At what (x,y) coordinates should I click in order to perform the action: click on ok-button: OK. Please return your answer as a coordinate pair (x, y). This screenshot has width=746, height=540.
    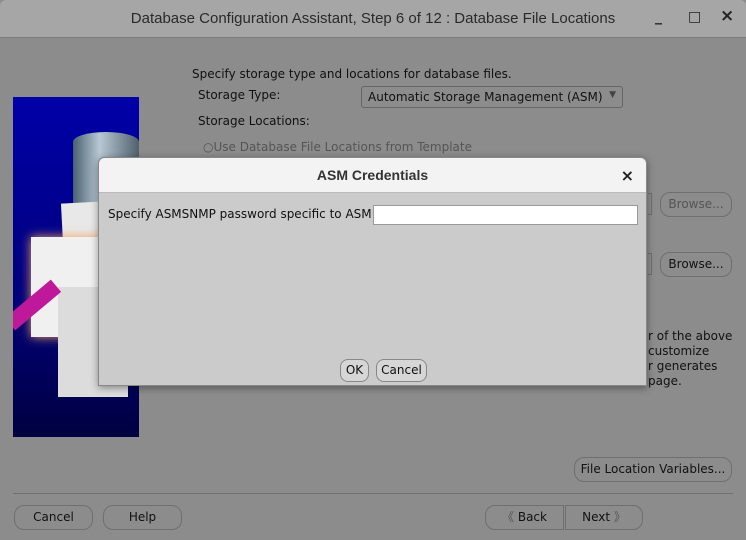
    Looking at the image, I should click on (354, 370).